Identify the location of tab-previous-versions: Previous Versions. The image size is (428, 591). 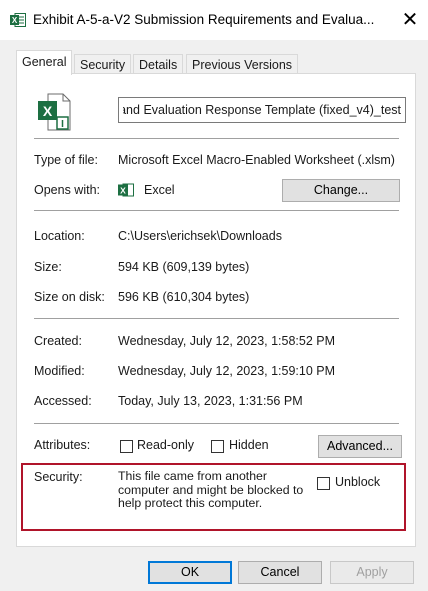
(242, 64).